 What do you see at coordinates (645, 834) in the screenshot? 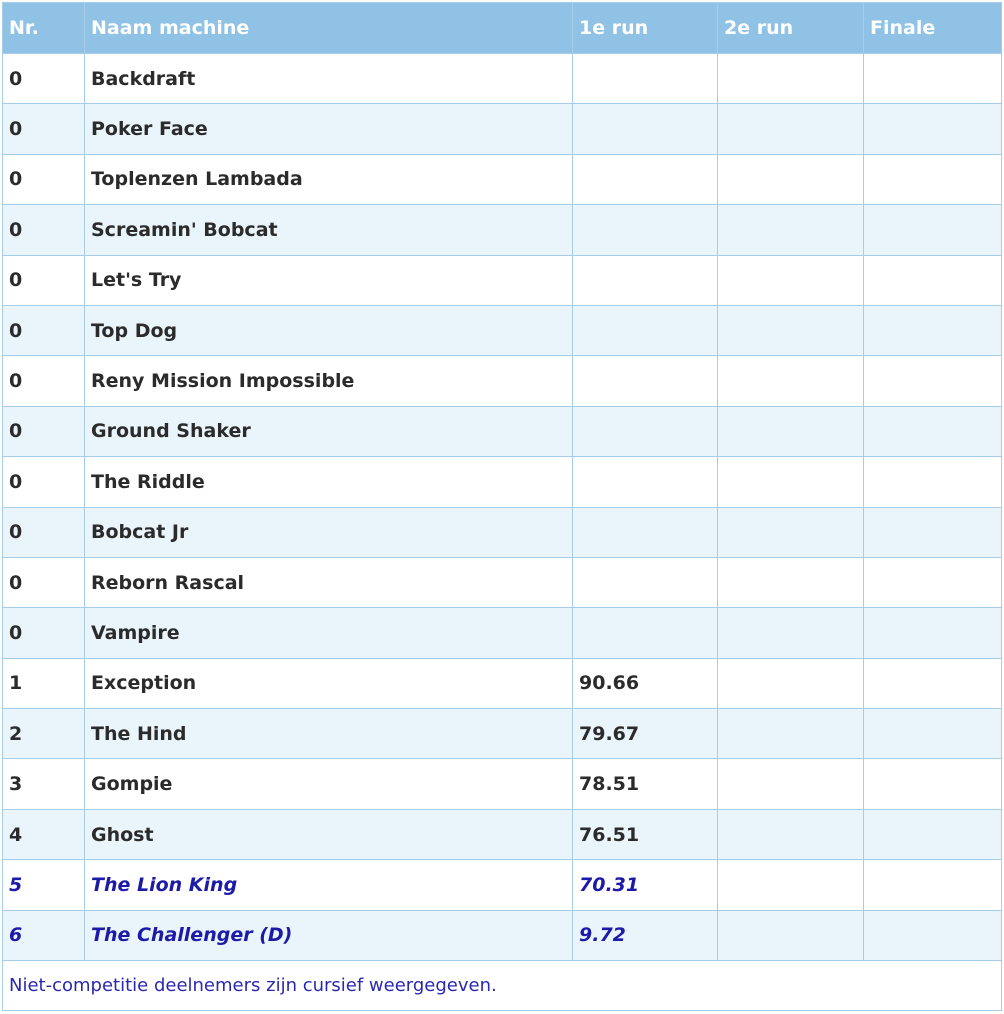
I see `cell-run-1: 76.51` at bounding box center [645, 834].